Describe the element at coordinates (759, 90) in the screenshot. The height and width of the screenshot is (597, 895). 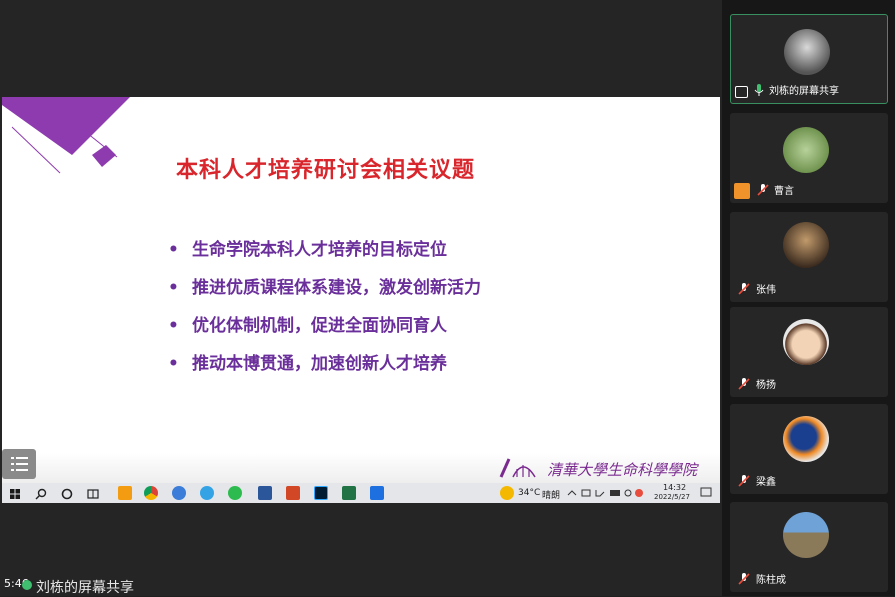
I see `mic-on-icon` at that location.